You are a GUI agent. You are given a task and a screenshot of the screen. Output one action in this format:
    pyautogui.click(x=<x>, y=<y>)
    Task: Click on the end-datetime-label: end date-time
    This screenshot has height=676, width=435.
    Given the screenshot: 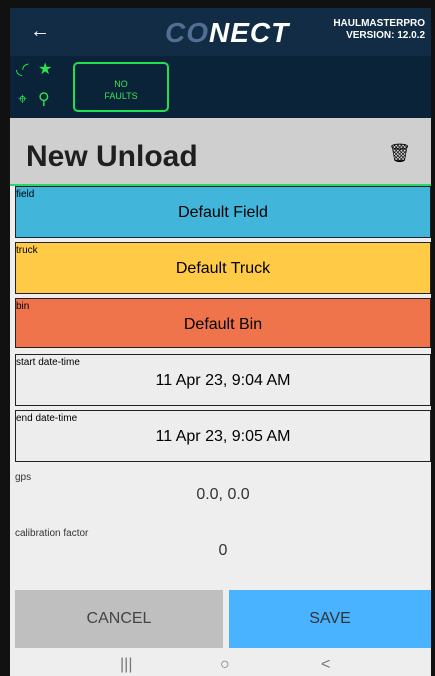 What is the action you would take?
    pyautogui.click(x=47, y=418)
    